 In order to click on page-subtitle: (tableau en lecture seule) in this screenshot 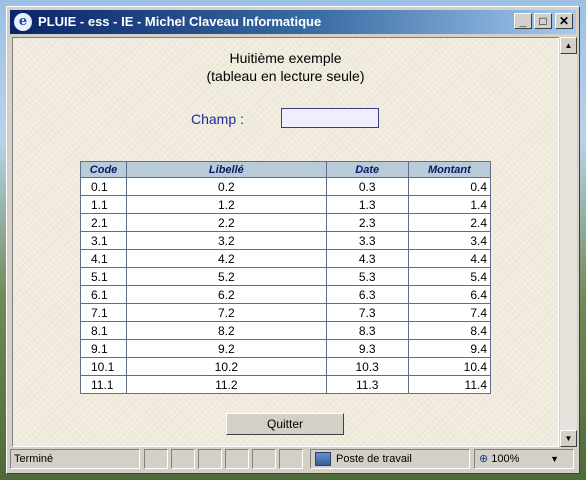, I will do `click(285, 76)`.